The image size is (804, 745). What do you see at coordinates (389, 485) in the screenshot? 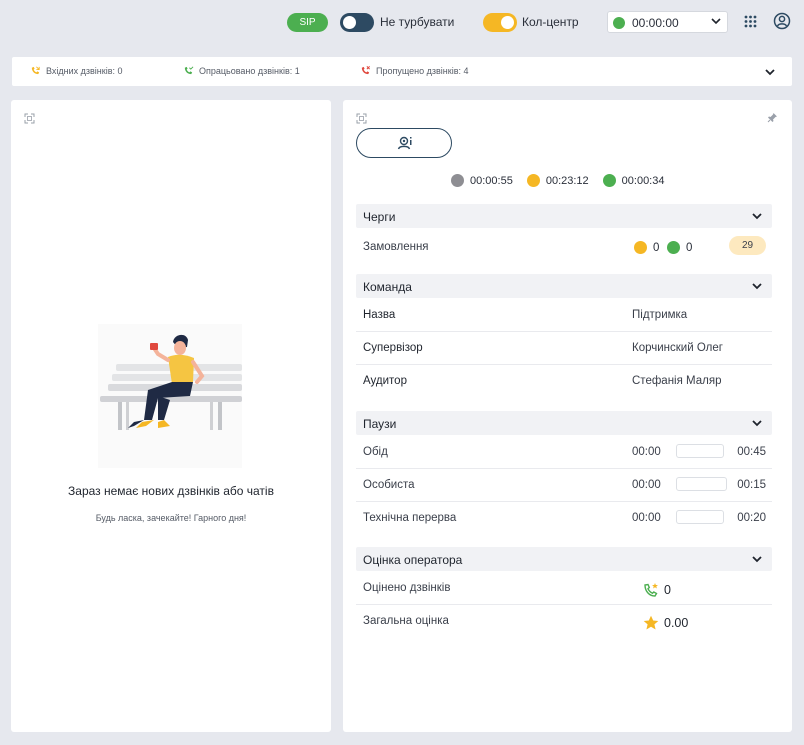
I see `pause-name: Особиста` at bounding box center [389, 485].